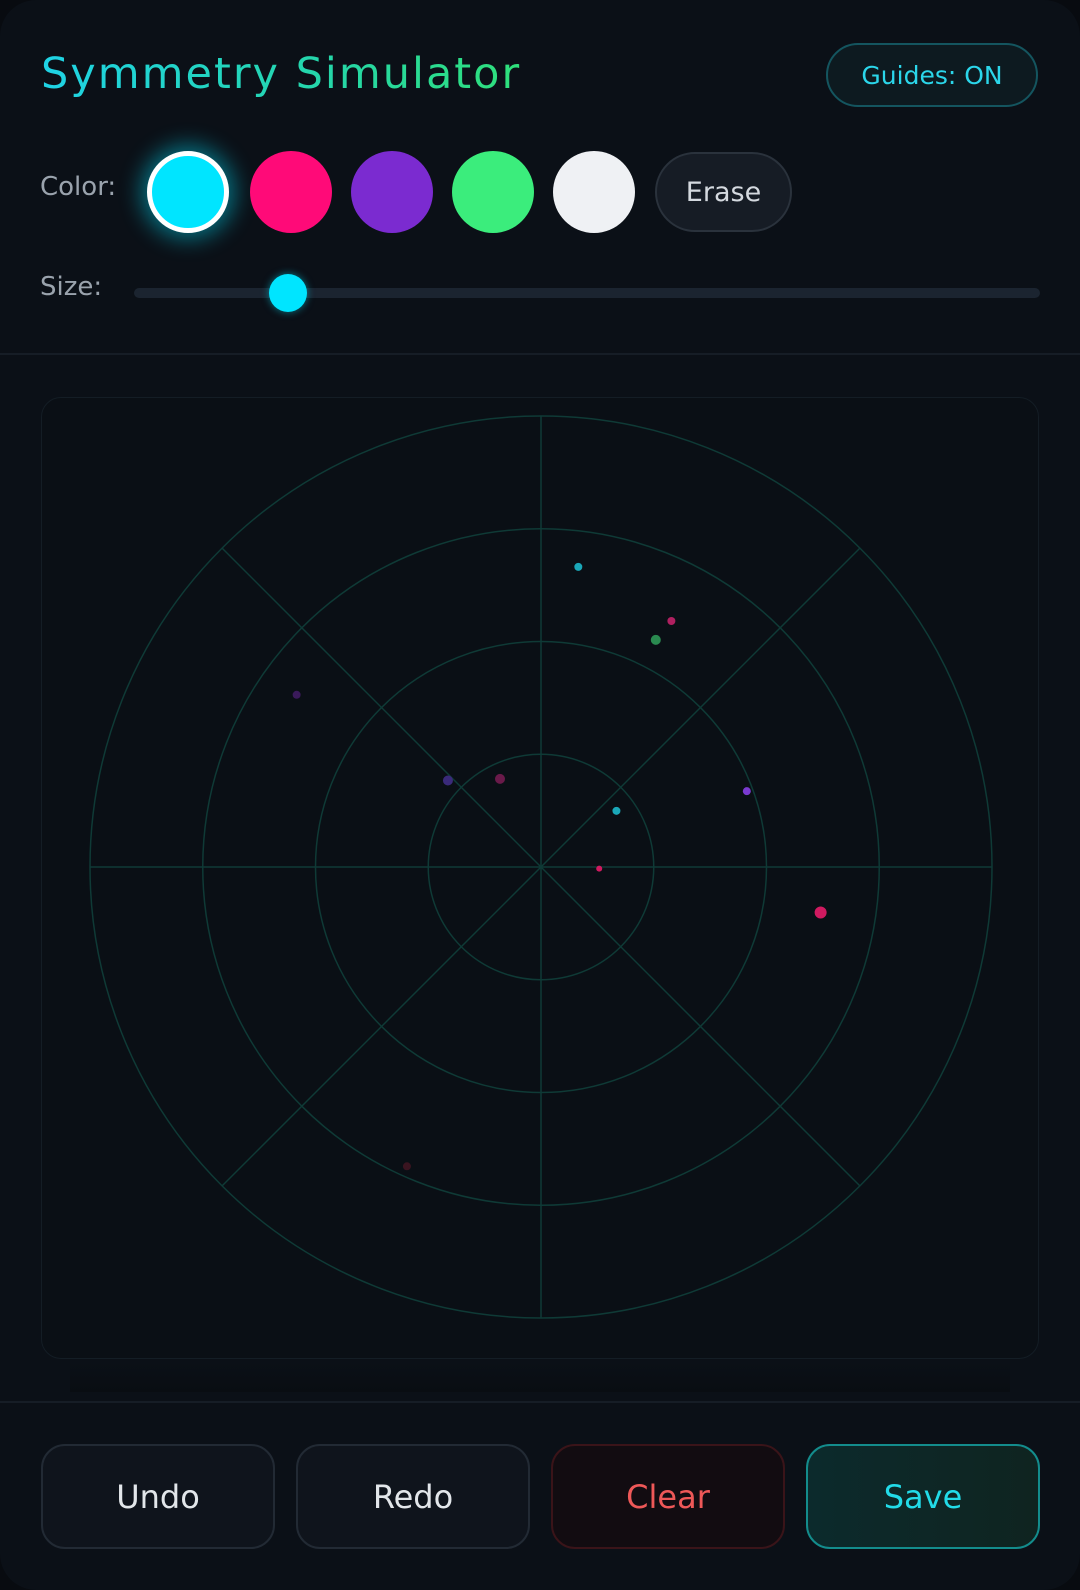  What do you see at coordinates (188, 192) in the screenshot?
I see `color-swatch-cyan` at bounding box center [188, 192].